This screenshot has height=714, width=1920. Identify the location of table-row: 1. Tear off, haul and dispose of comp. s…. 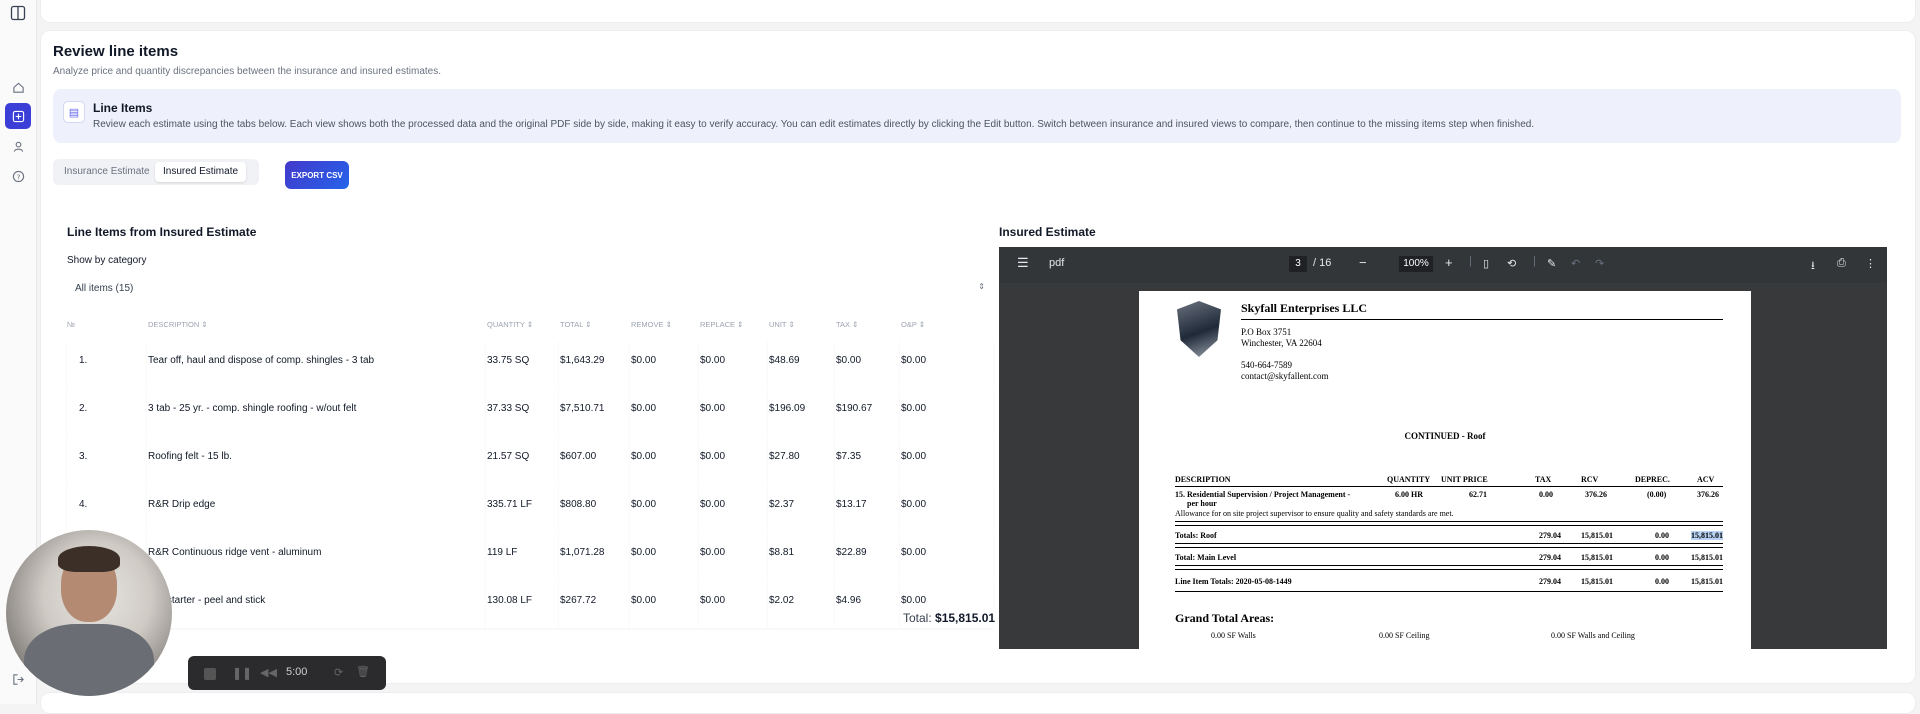
(530, 364).